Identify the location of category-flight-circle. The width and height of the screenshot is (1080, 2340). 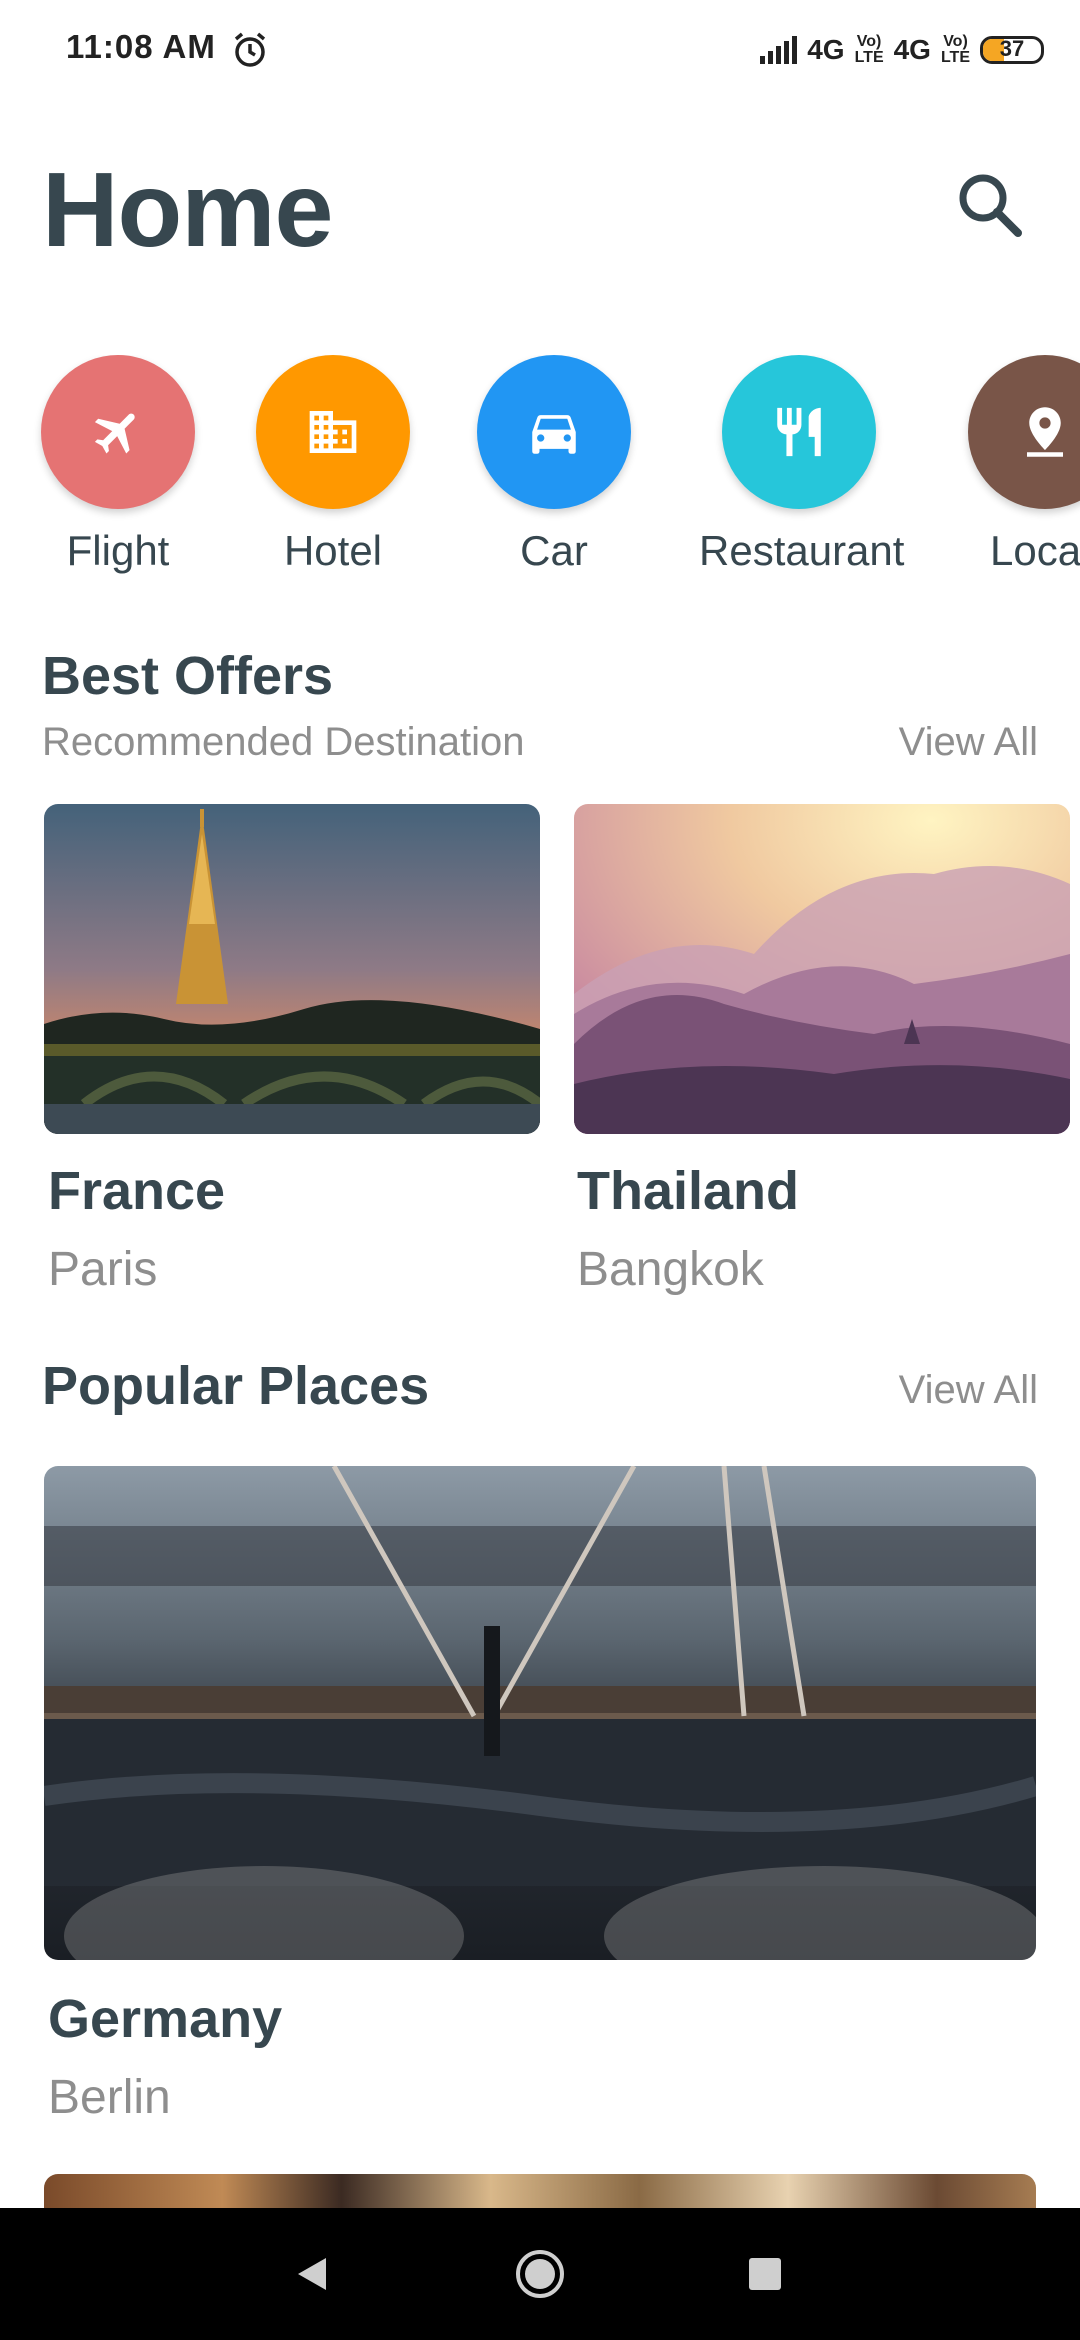
(118, 432).